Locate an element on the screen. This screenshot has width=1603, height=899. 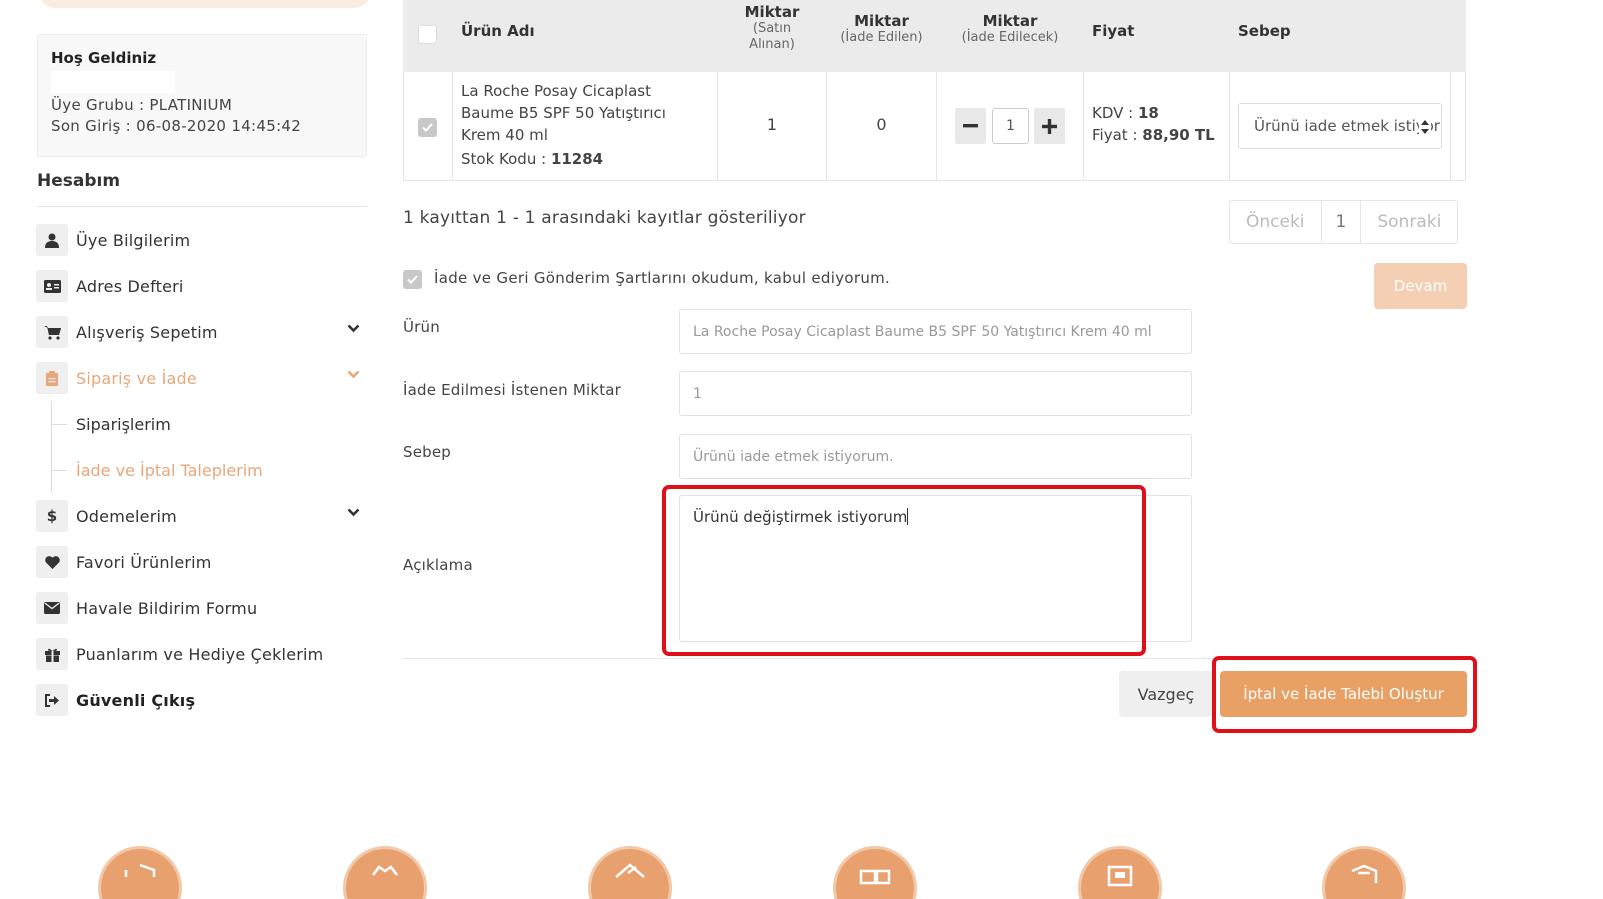
menu-item-cart: Alışveriş Sepetim is located at coordinates (203, 332).